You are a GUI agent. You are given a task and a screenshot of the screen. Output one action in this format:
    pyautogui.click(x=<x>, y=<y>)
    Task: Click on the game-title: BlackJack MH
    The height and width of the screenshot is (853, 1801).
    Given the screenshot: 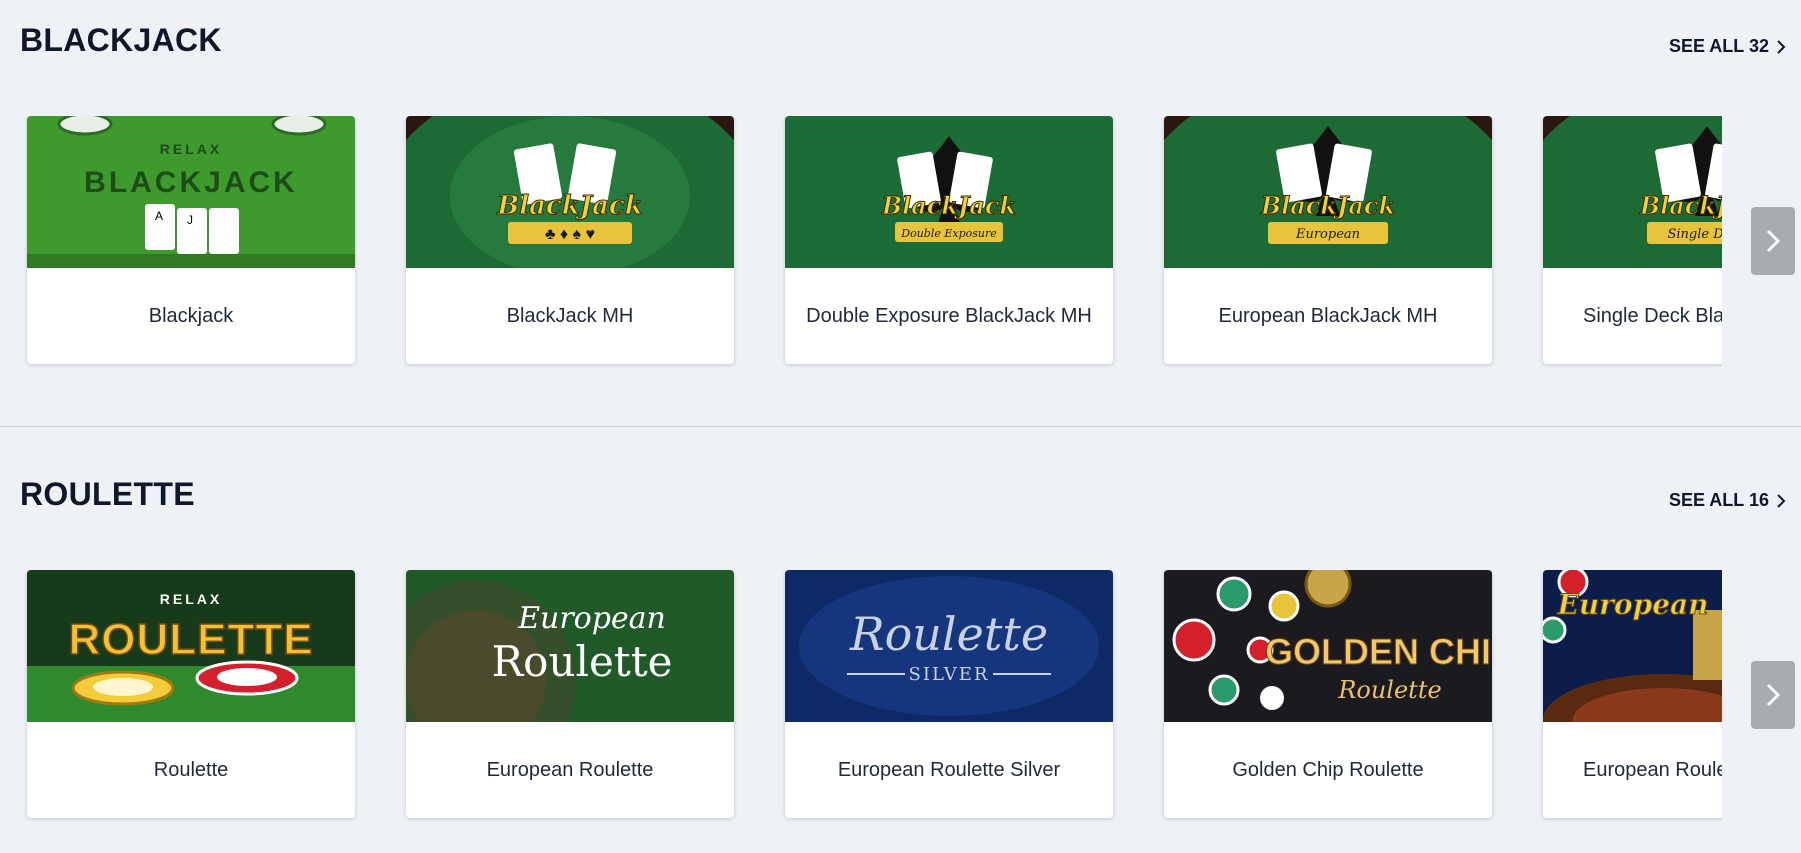 What is the action you would take?
    pyautogui.click(x=570, y=315)
    